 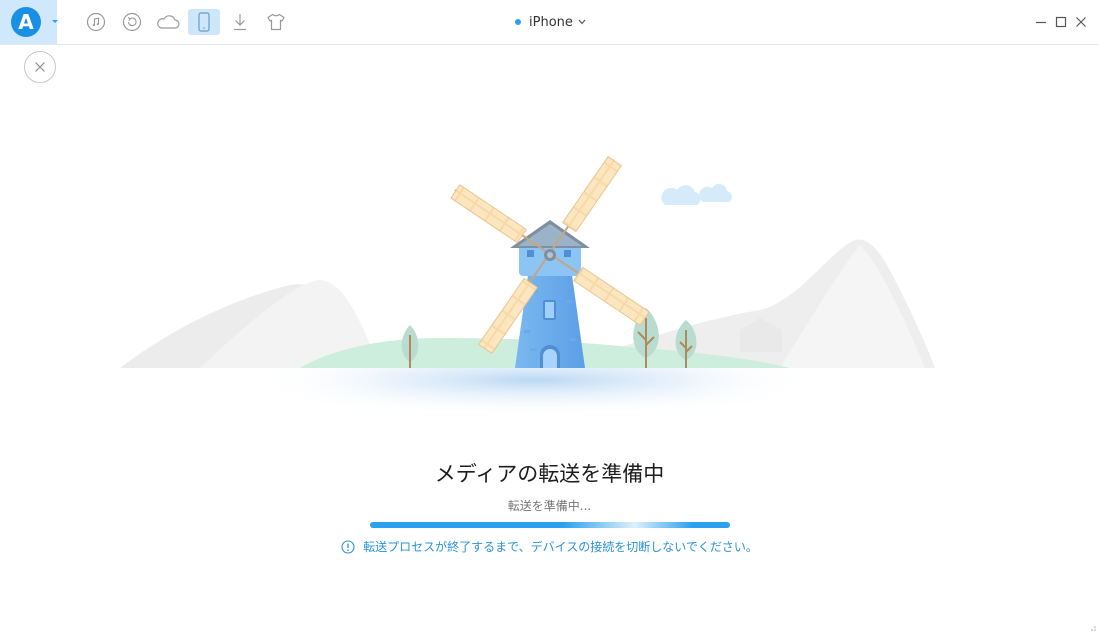 I want to click on warning-notice: 転送プロセスが終了するまで、デバイスの接続を切断しないでください。, so click(x=549, y=546).